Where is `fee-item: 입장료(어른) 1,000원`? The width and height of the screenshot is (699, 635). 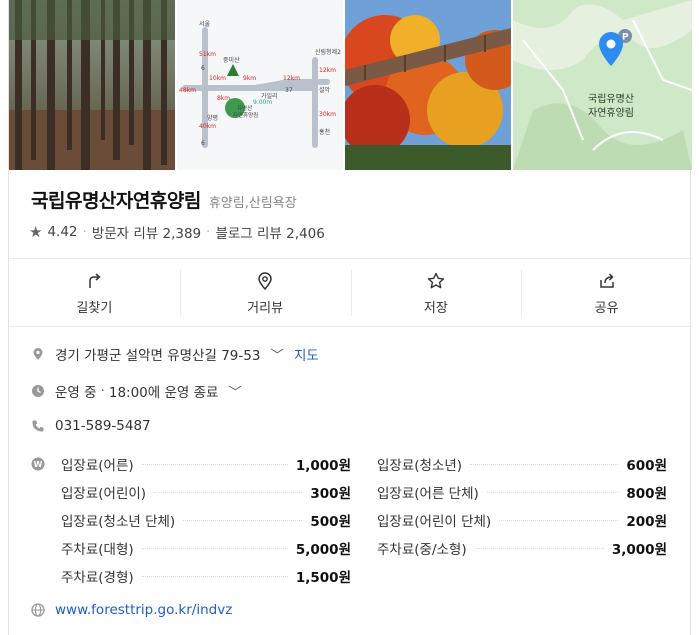 fee-item: 입장료(어른) 1,000원 is located at coordinates (206, 466).